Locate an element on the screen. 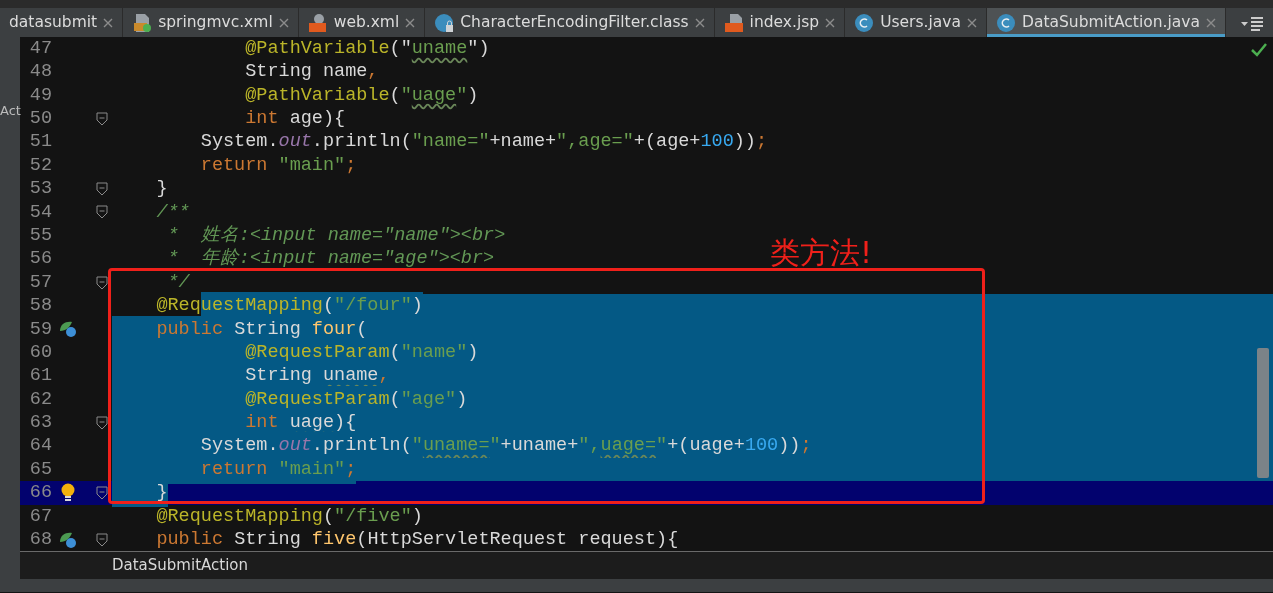 This screenshot has width=1273, height=593. code-token: uname= is located at coordinates (456, 446).